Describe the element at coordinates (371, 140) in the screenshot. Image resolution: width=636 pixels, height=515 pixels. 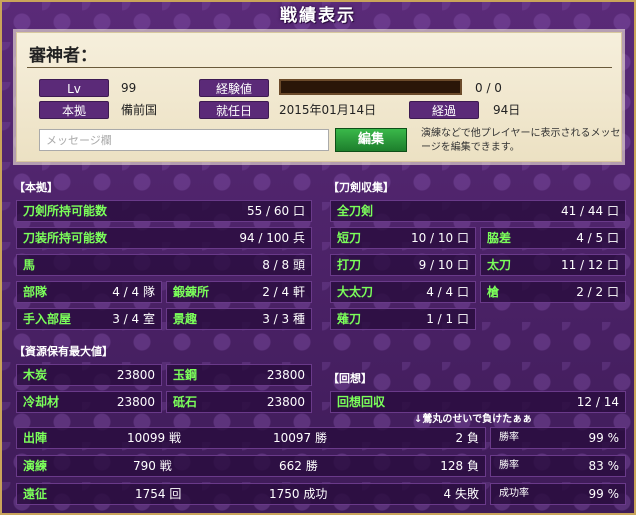
I see `edit-button: 編集` at that location.